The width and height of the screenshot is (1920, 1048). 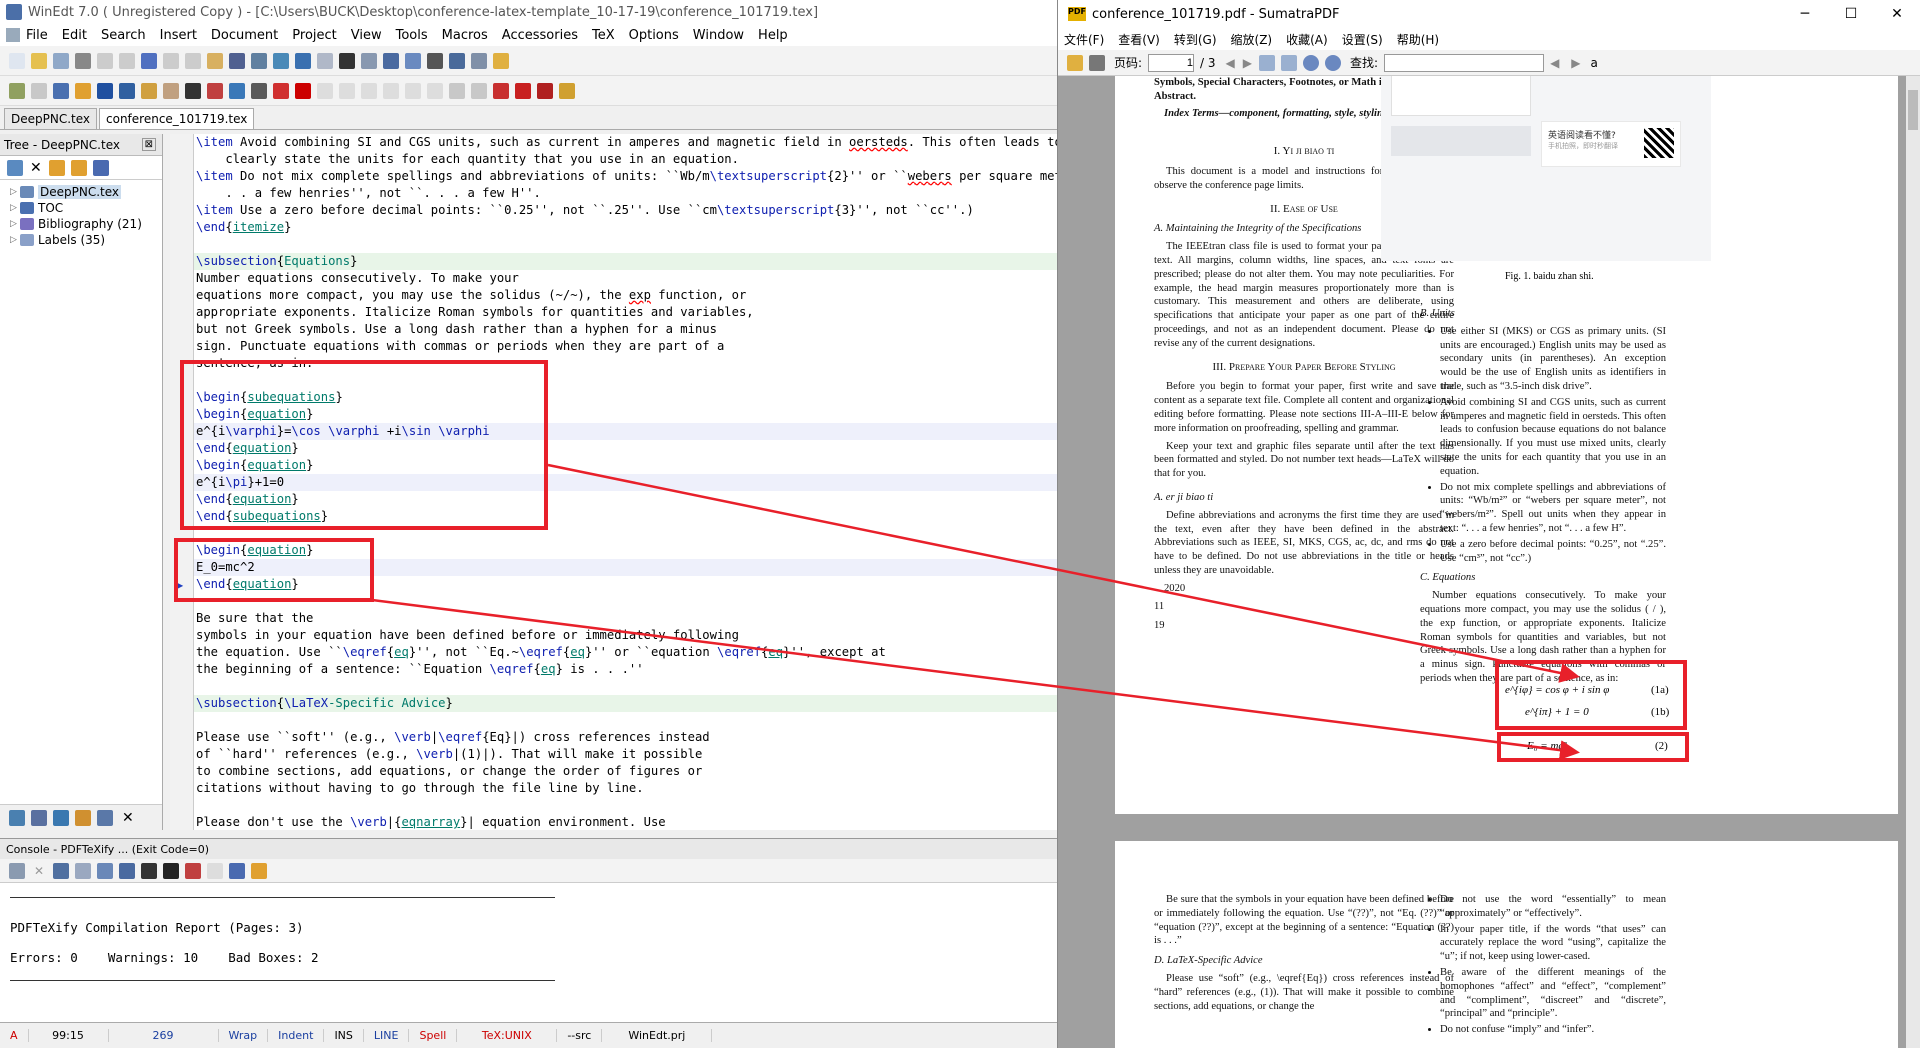 What do you see at coordinates (127, 870) in the screenshot?
I see `save-log-icon` at bounding box center [127, 870].